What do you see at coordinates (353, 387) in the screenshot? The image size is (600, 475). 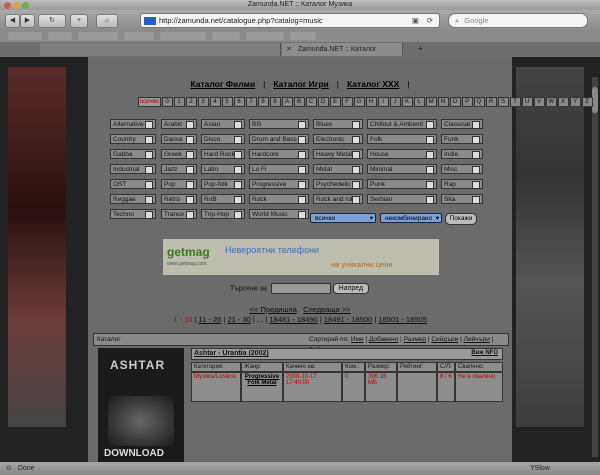 I see `detail-column-value: 0` at bounding box center [353, 387].